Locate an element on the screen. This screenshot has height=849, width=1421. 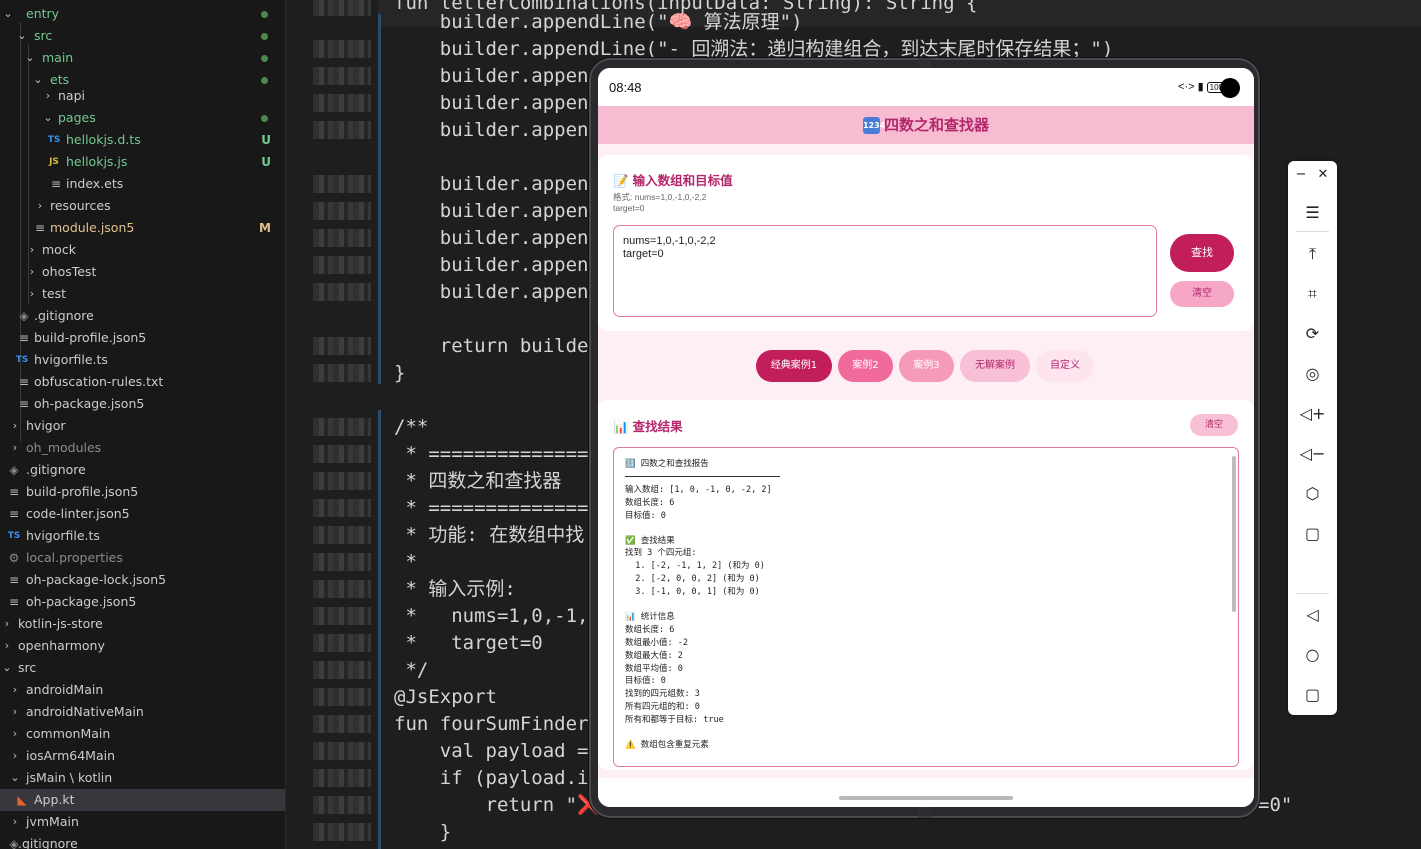
case-button-2: 案例2 is located at coordinates (865, 366).